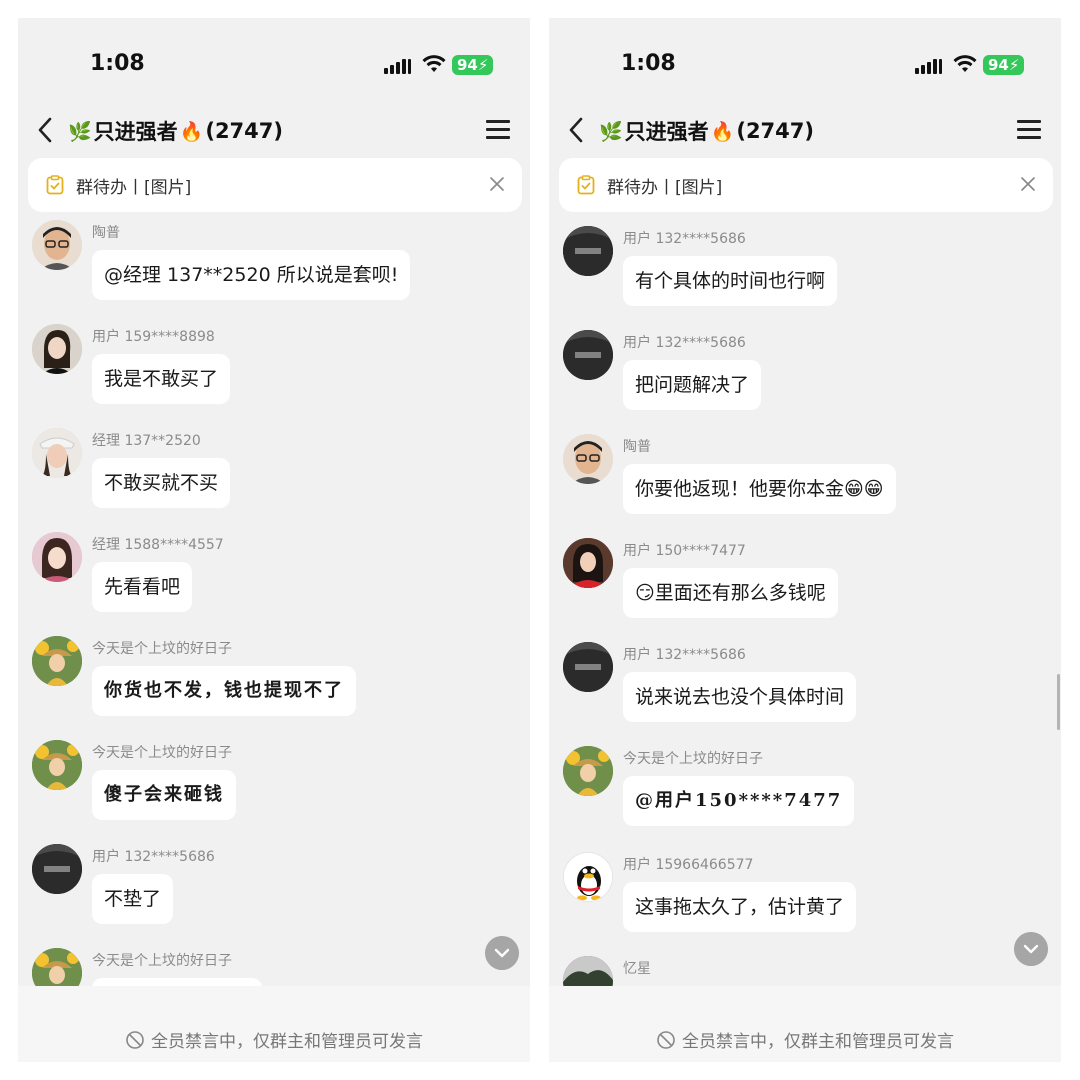 The image size is (1080, 1080). I want to click on sender-name: 用户 150****7477, so click(684, 551).